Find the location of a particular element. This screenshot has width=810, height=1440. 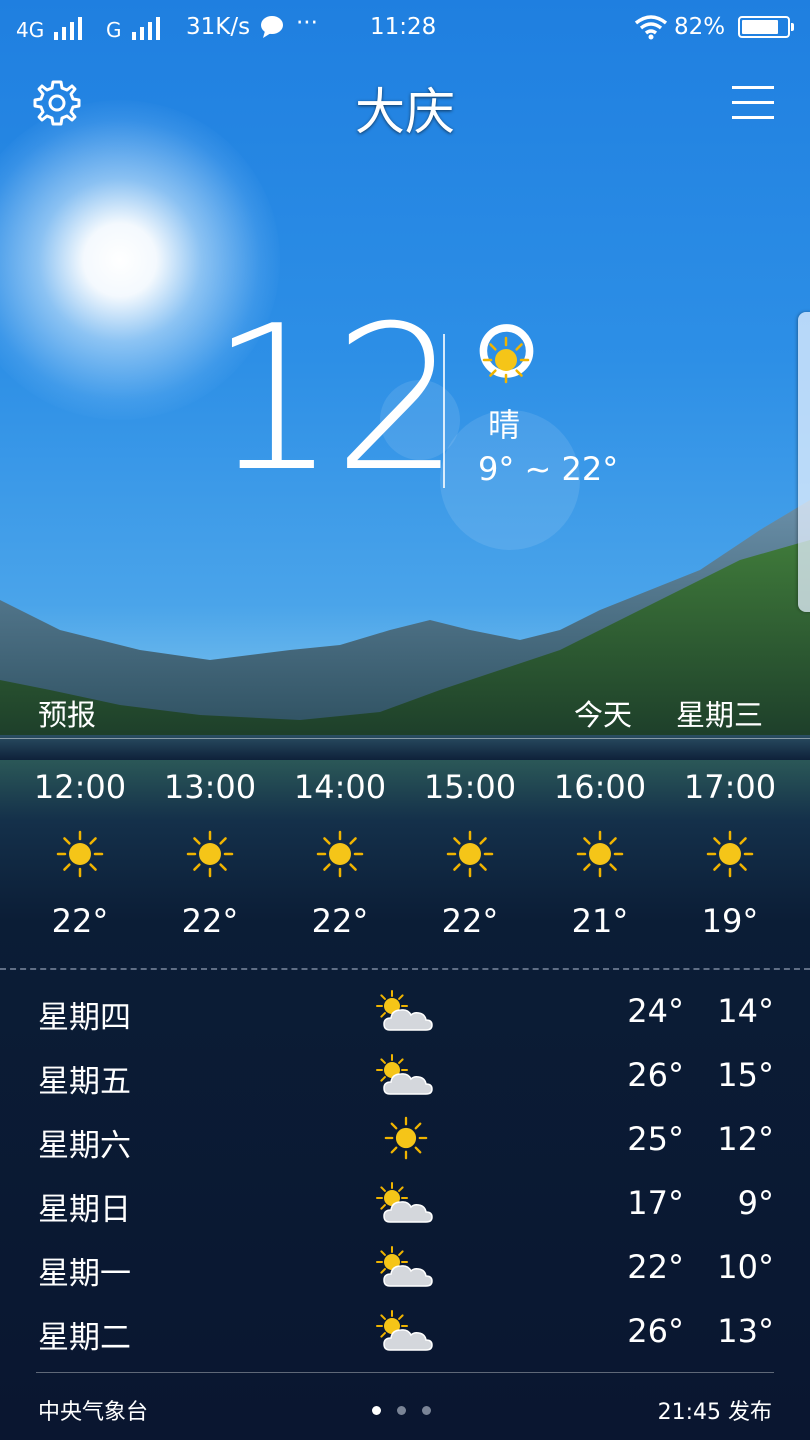

daily-high-temp: 22° is located at coordinates (655, 1267).